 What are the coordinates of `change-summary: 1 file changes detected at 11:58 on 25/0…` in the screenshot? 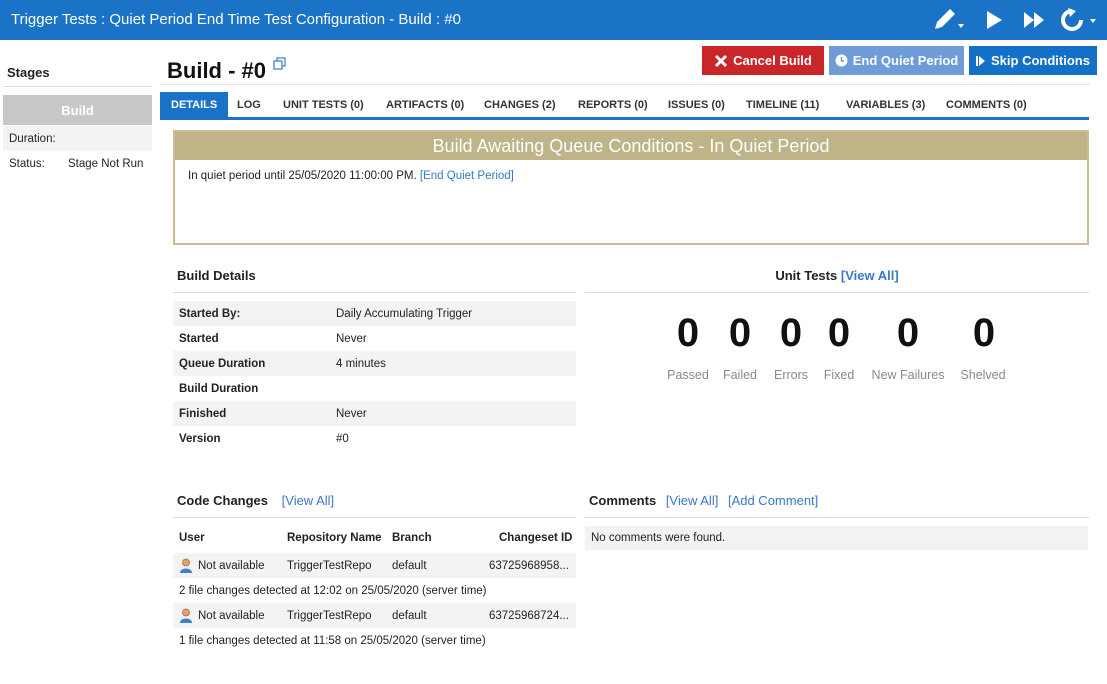 It's located at (332, 640).